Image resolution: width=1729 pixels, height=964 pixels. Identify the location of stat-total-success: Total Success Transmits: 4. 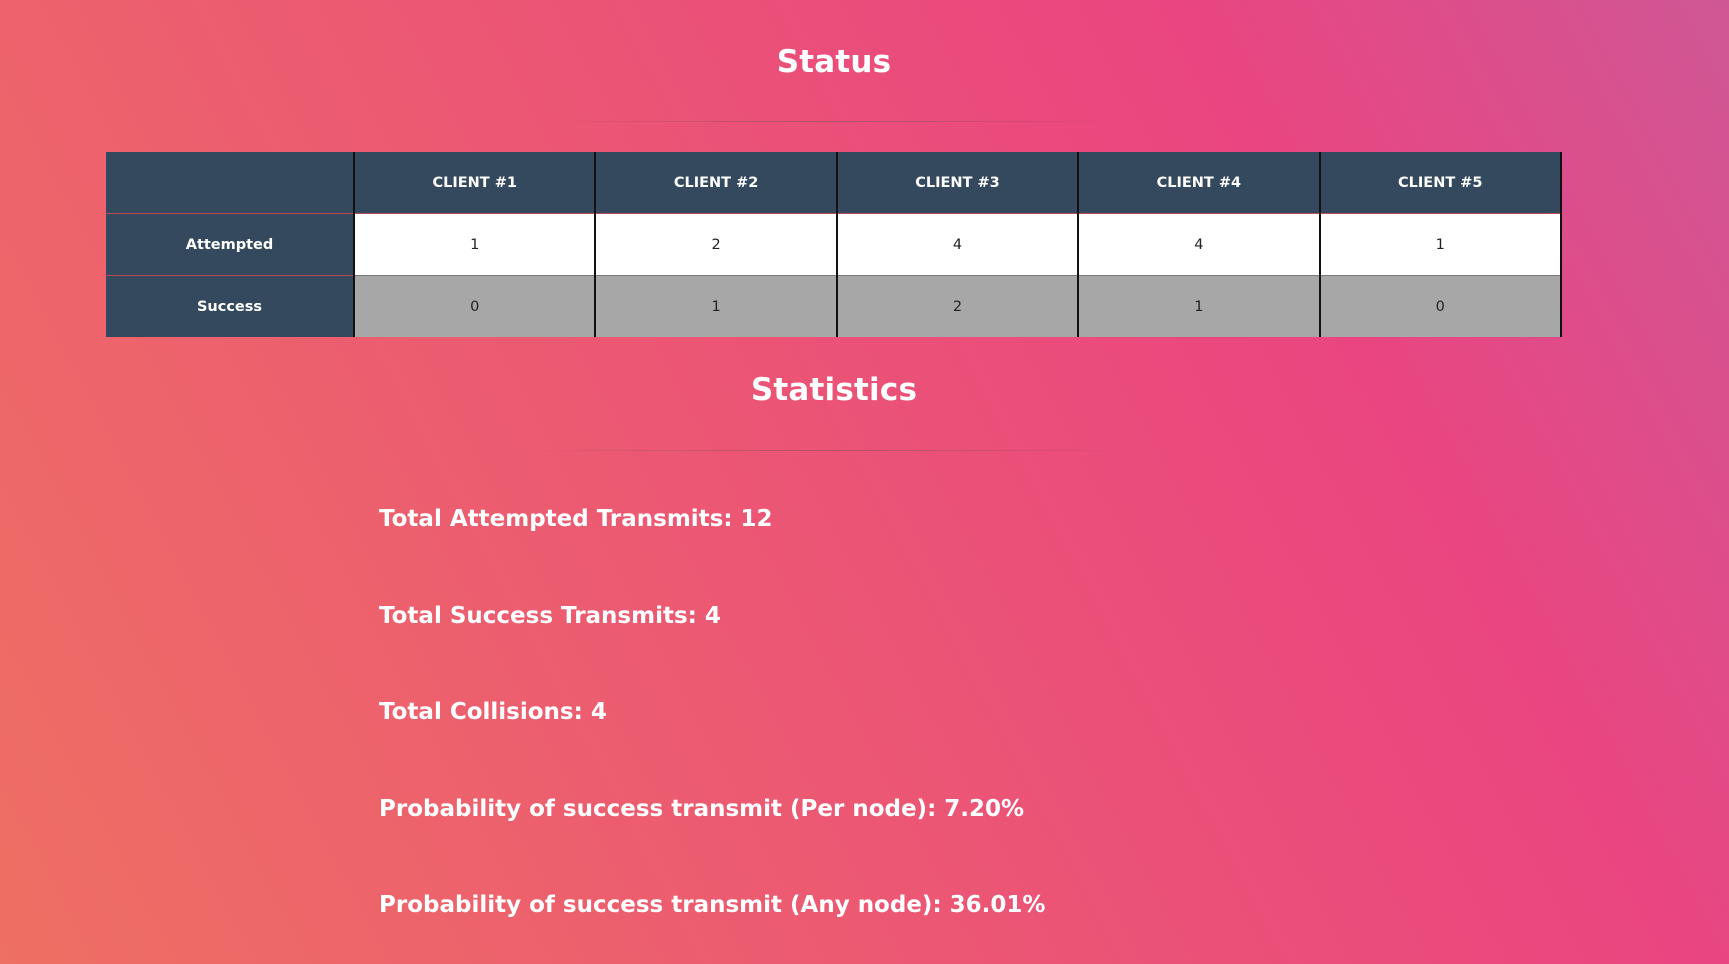
(550, 616).